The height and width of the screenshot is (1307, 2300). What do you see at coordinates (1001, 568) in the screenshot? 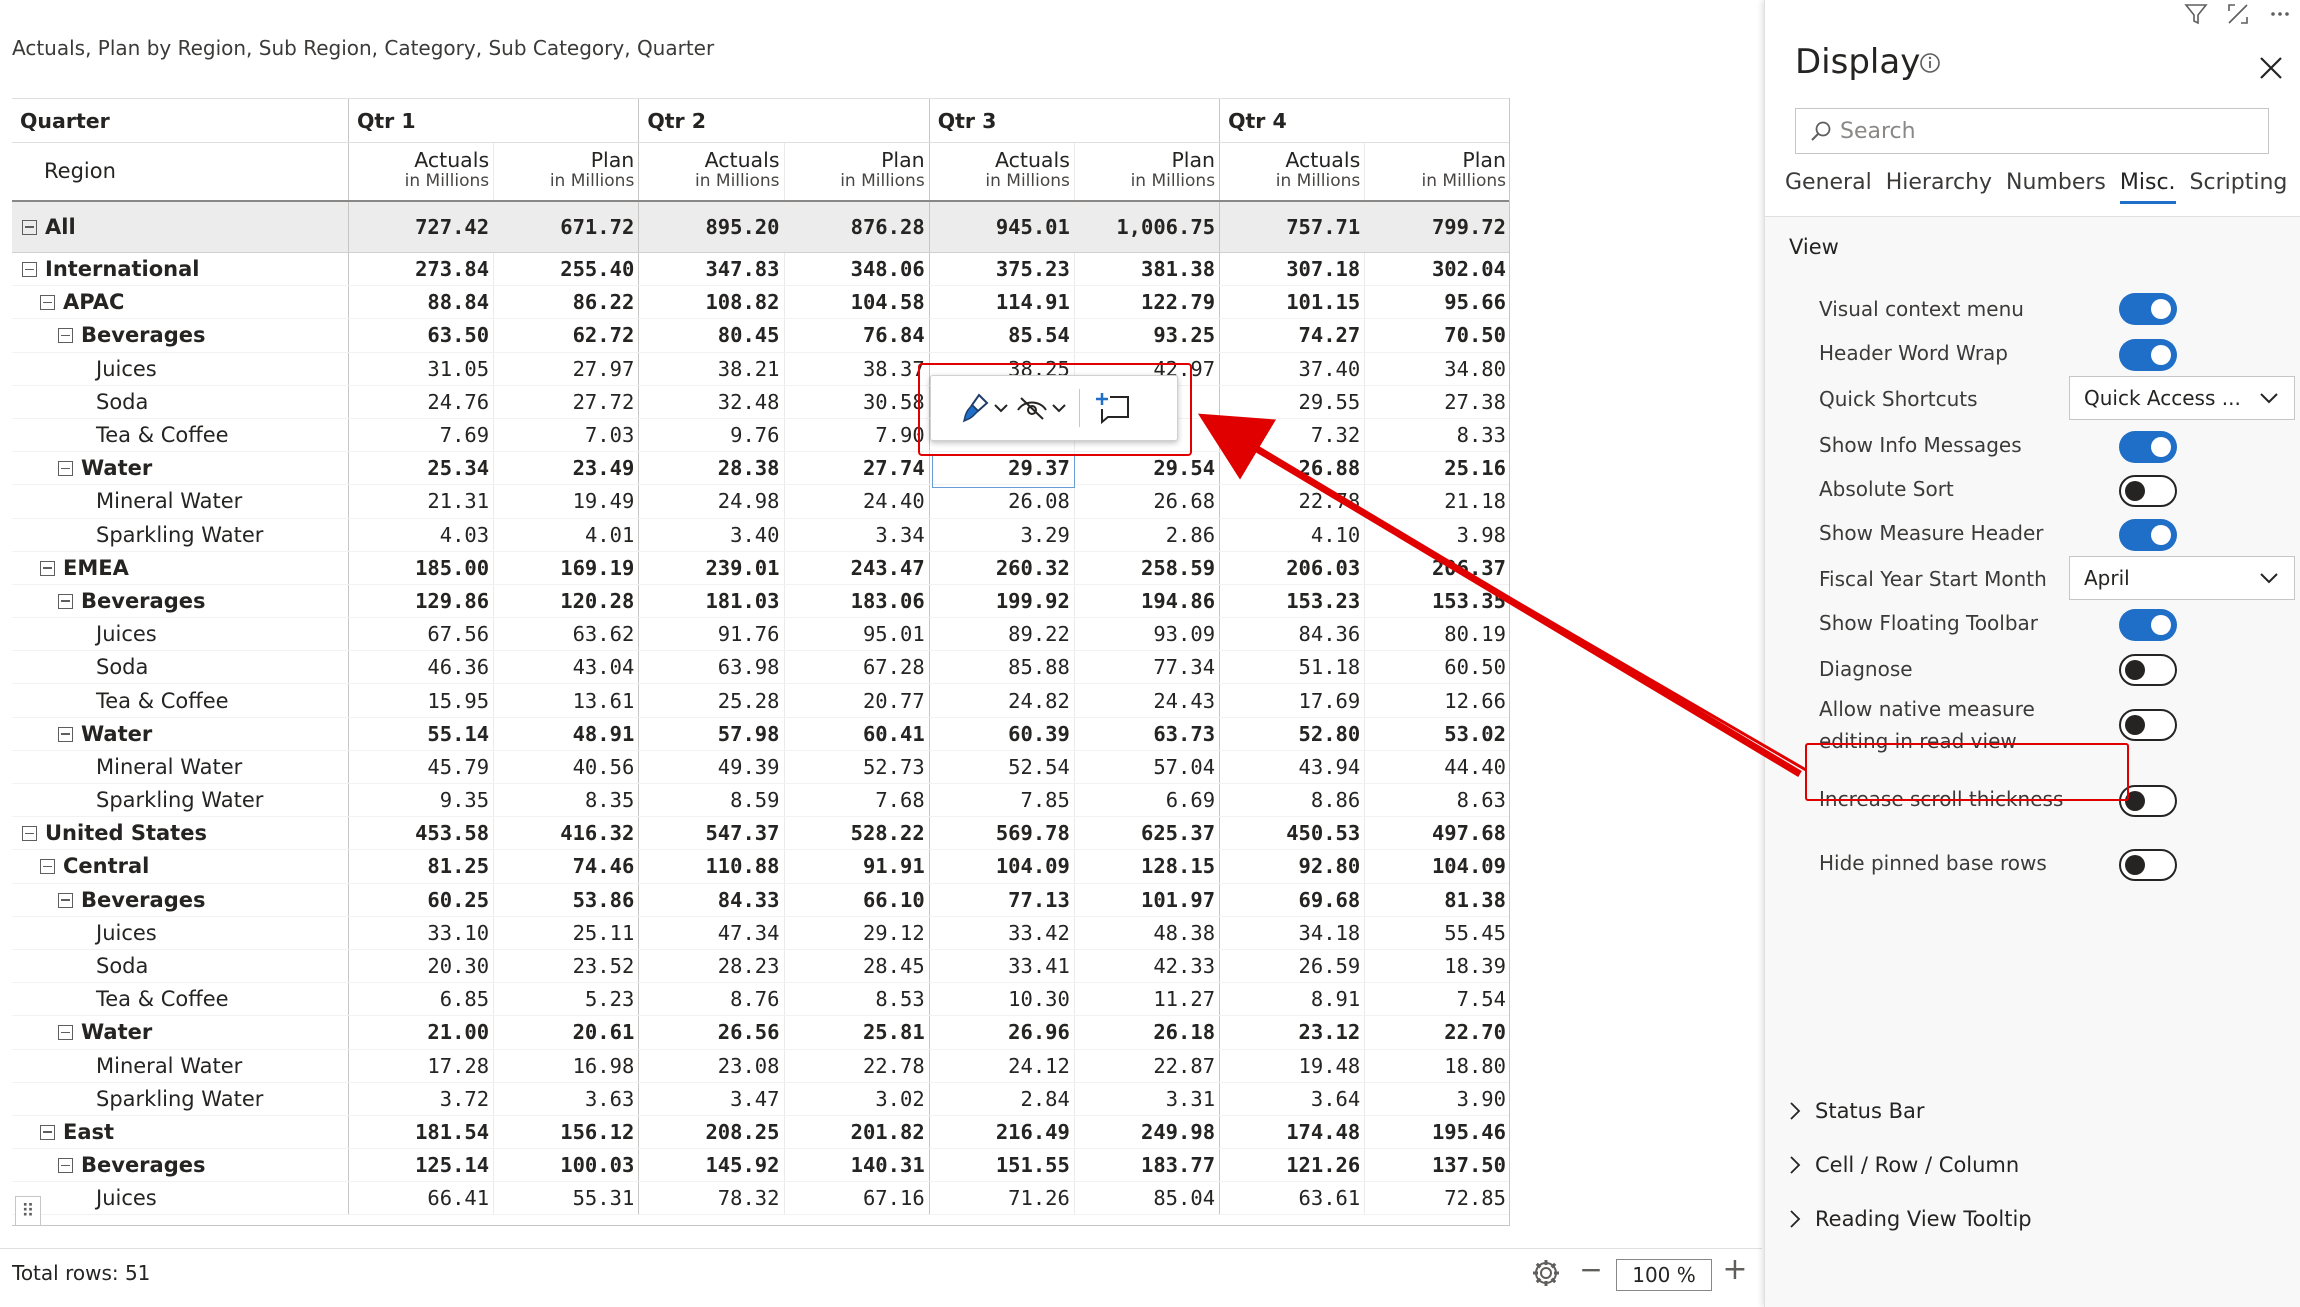
I see `value-cell: 260.32` at bounding box center [1001, 568].